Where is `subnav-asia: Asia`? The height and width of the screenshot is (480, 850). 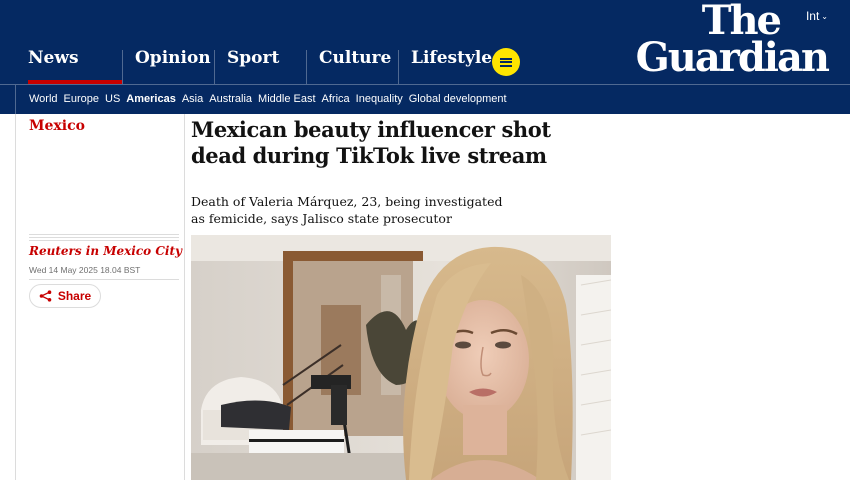
subnav-asia: Asia is located at coordinates (192, 99).